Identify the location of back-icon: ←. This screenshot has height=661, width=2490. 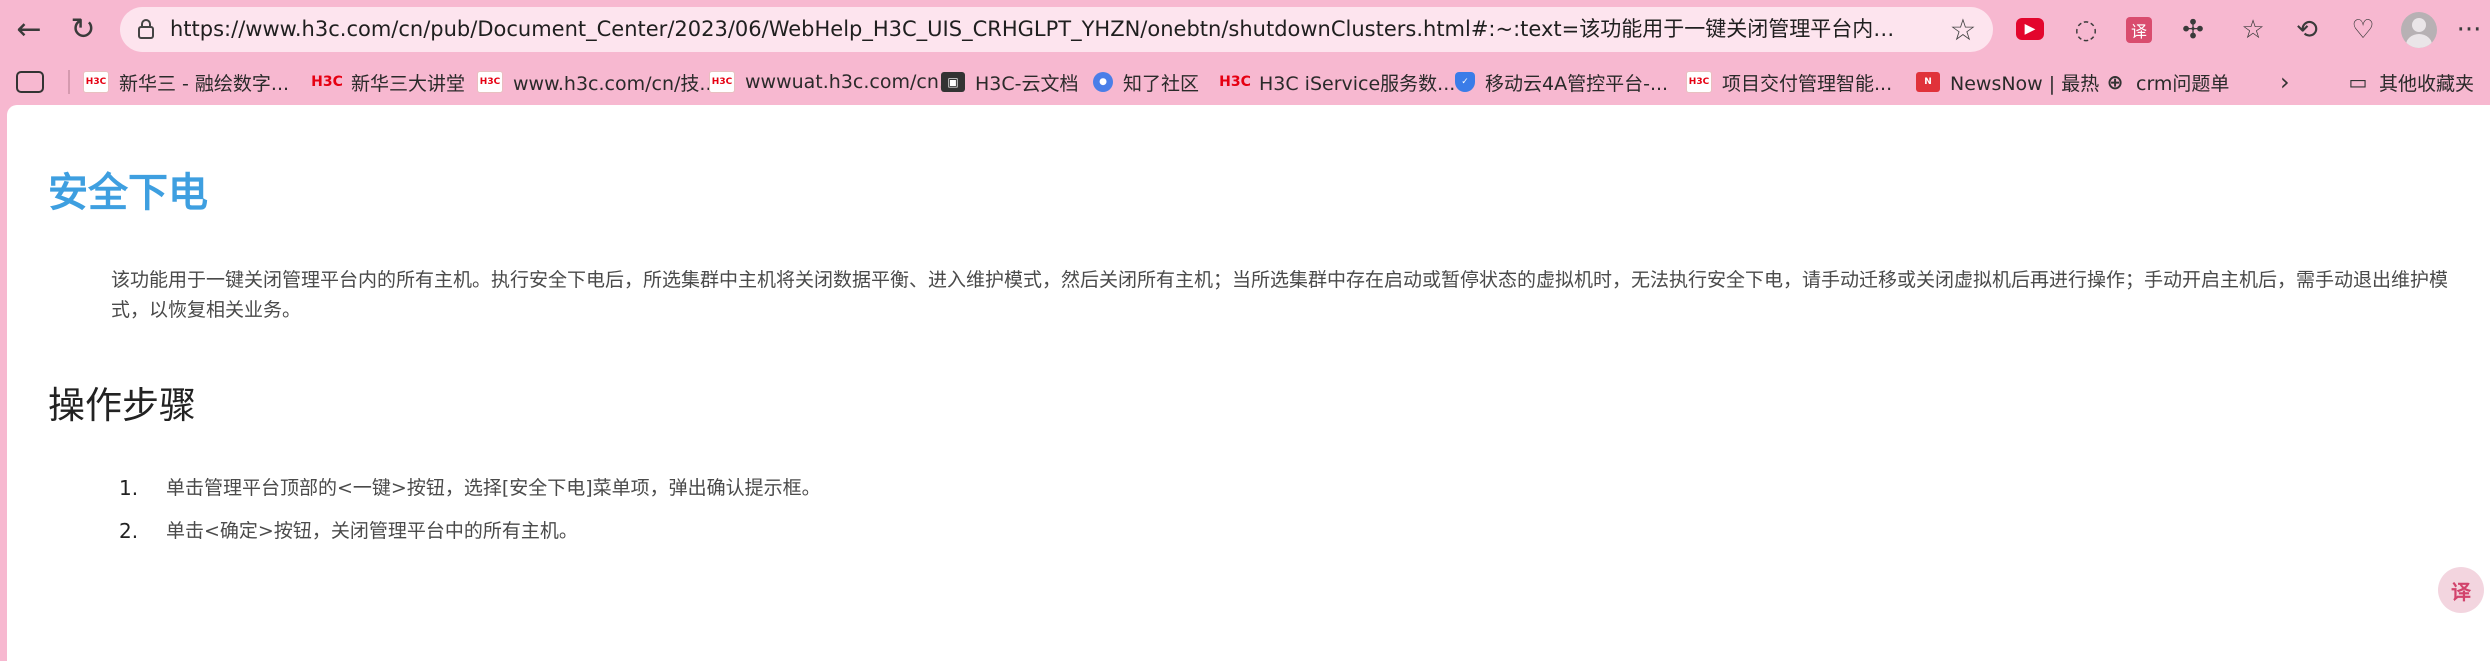
(29, 29).